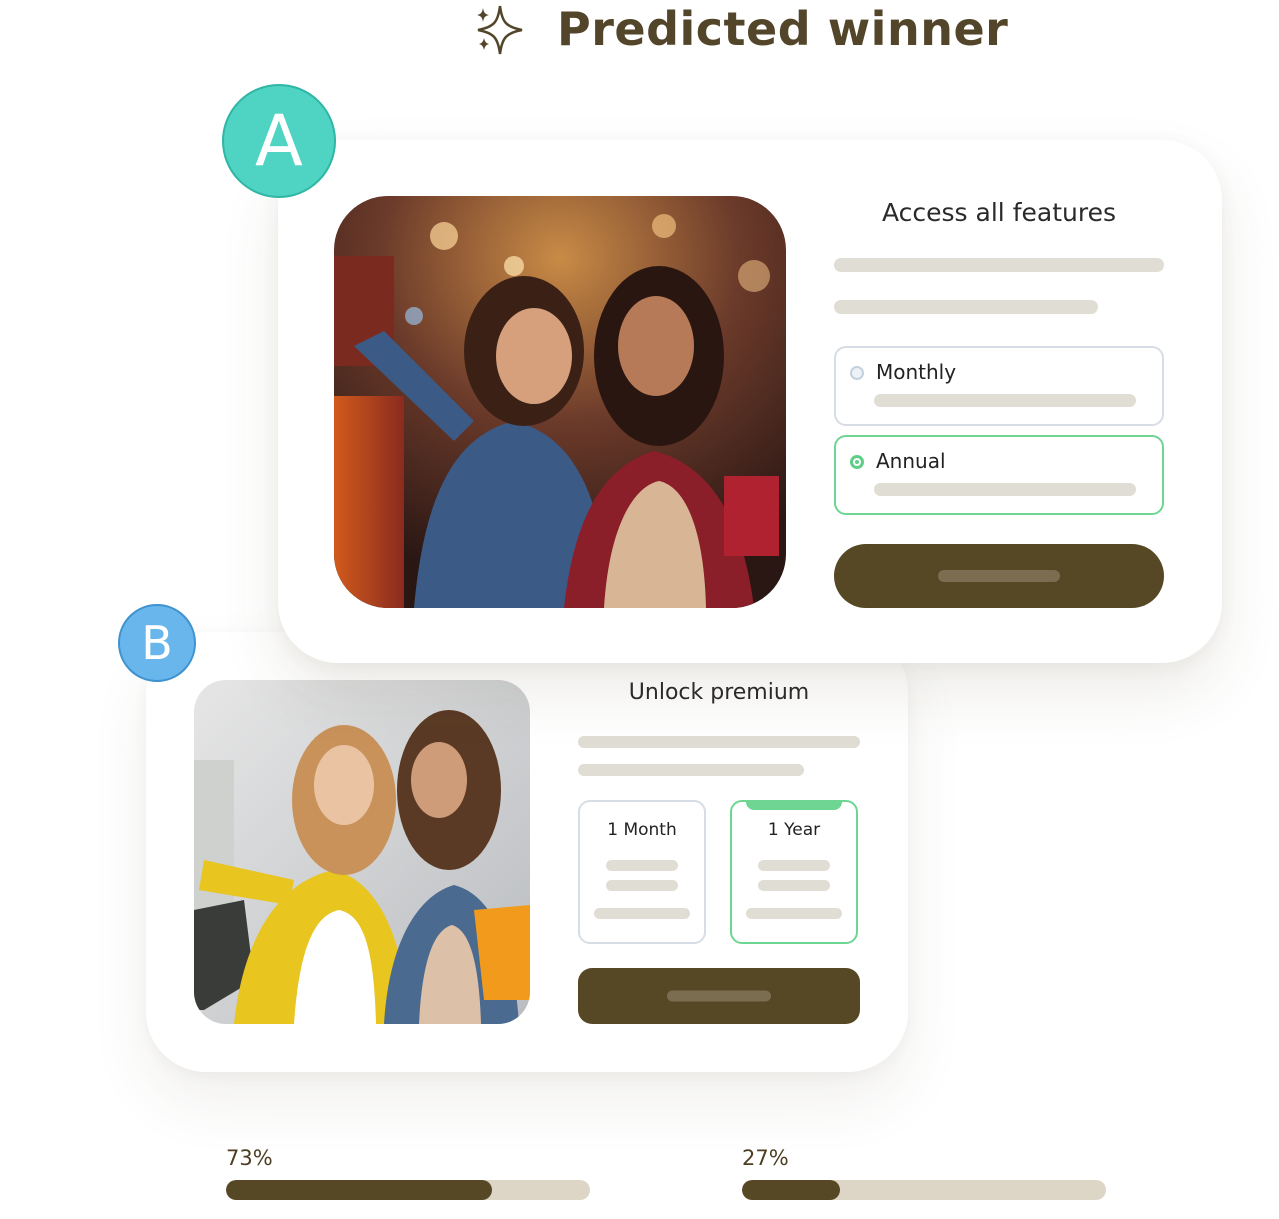 The height and width of the screenshot is (1219, 1279). I want to click on plan-card-label: 1 Year, so click(794, 830).